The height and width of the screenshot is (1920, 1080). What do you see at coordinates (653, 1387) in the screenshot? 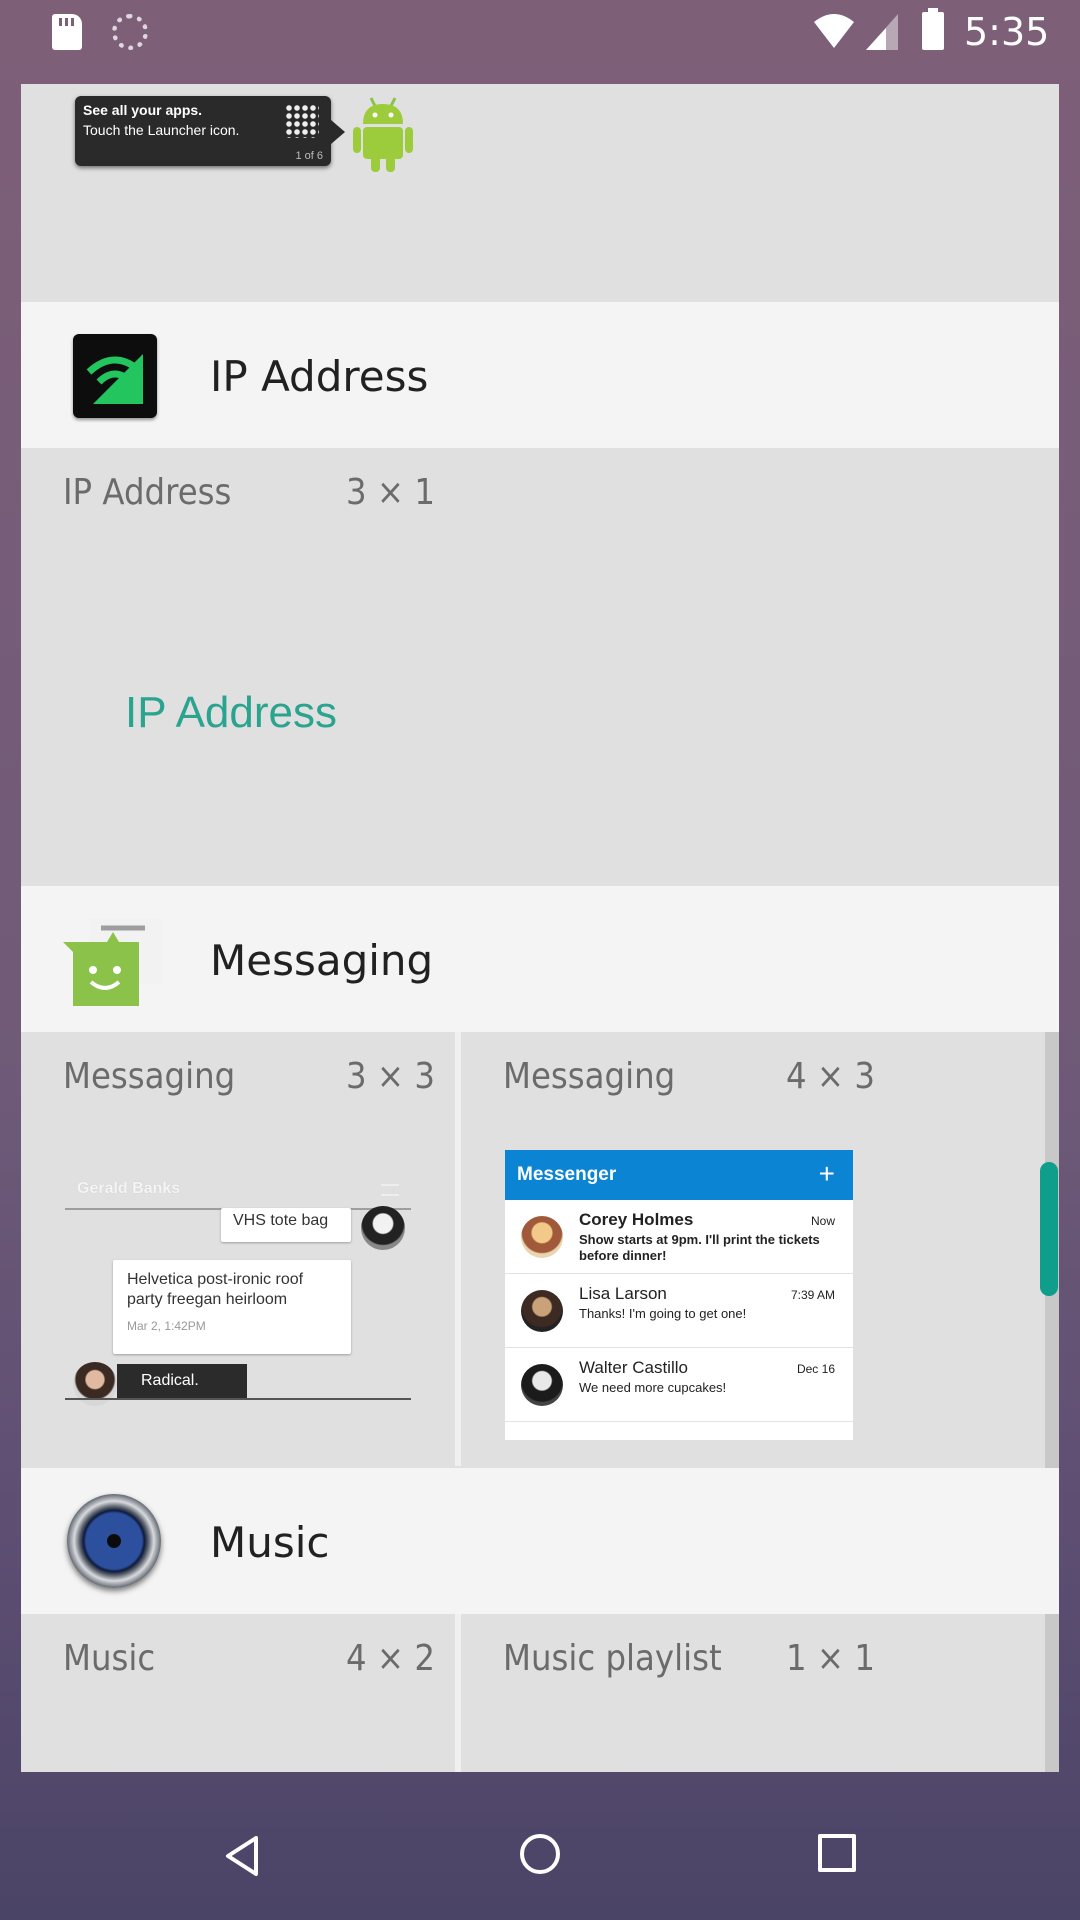
I see `thread-message: We need more cupcakes!` at bounding box center [653, 1387].